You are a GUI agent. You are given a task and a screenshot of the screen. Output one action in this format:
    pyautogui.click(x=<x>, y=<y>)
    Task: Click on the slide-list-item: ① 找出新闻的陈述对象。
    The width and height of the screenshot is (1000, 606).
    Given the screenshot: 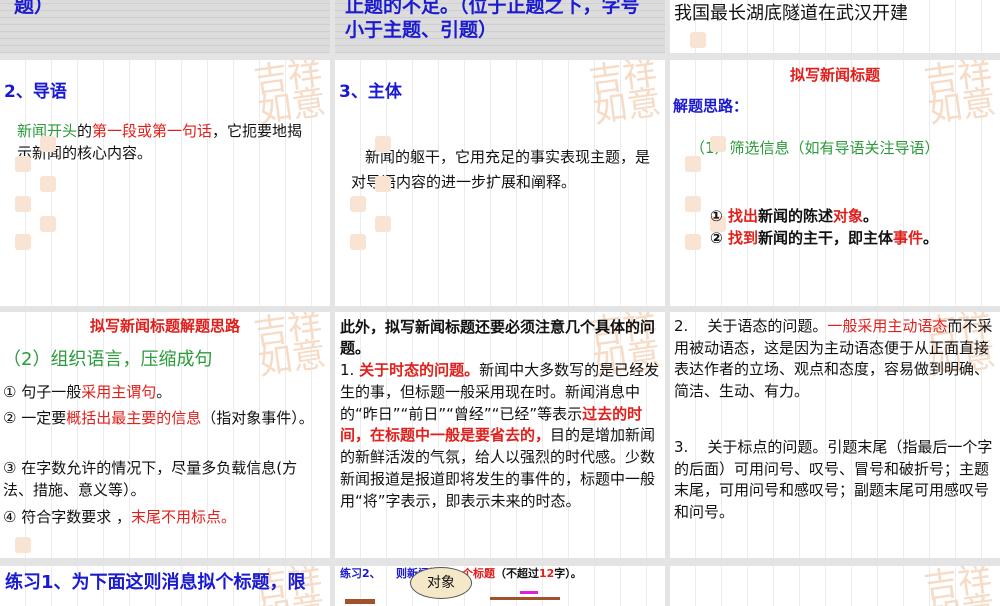 What is the action you would take?
    pyautogui.click(x=794, y=216)
    